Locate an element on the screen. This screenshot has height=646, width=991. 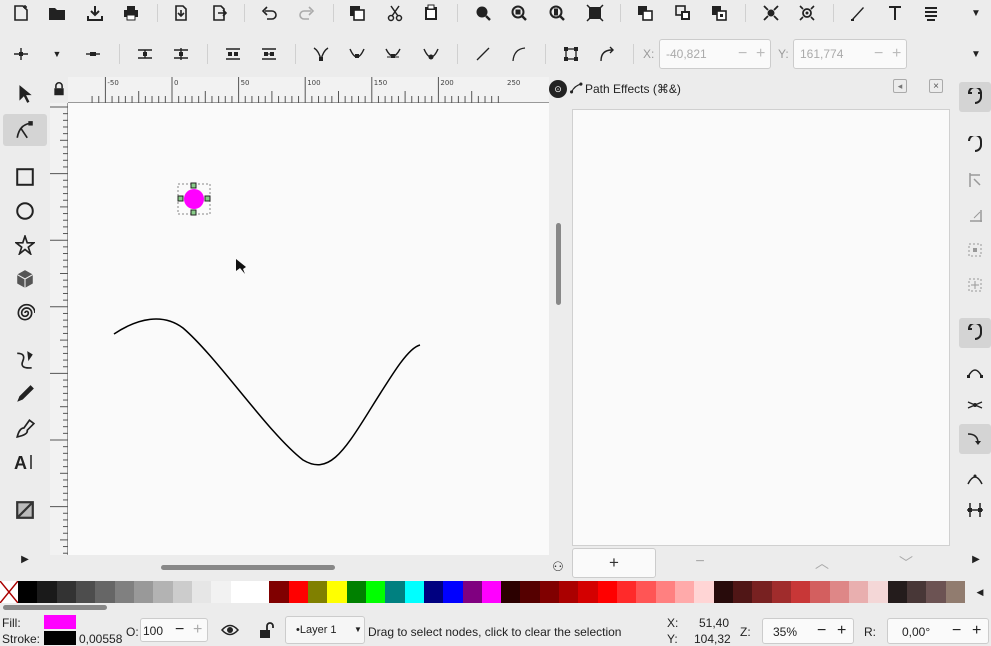
fill-indicator is located at coordinates (60, 622).